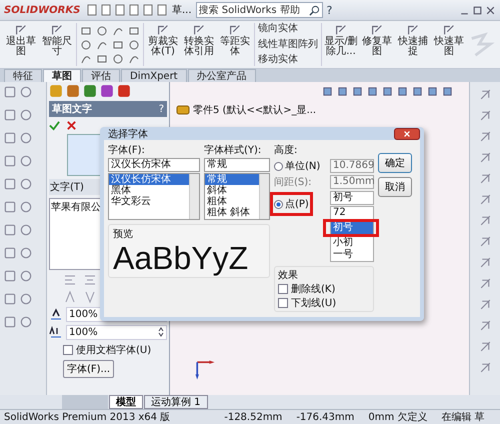 The width and height of the screenshot is (500, 424). I want to click on checkbox-label: 删除线(K), so click(313, 289).